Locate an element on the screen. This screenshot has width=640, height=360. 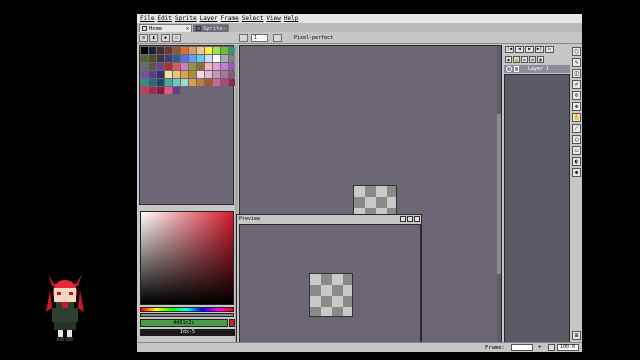
last-frame-button: ▶| is located at coordinates (539, 49).